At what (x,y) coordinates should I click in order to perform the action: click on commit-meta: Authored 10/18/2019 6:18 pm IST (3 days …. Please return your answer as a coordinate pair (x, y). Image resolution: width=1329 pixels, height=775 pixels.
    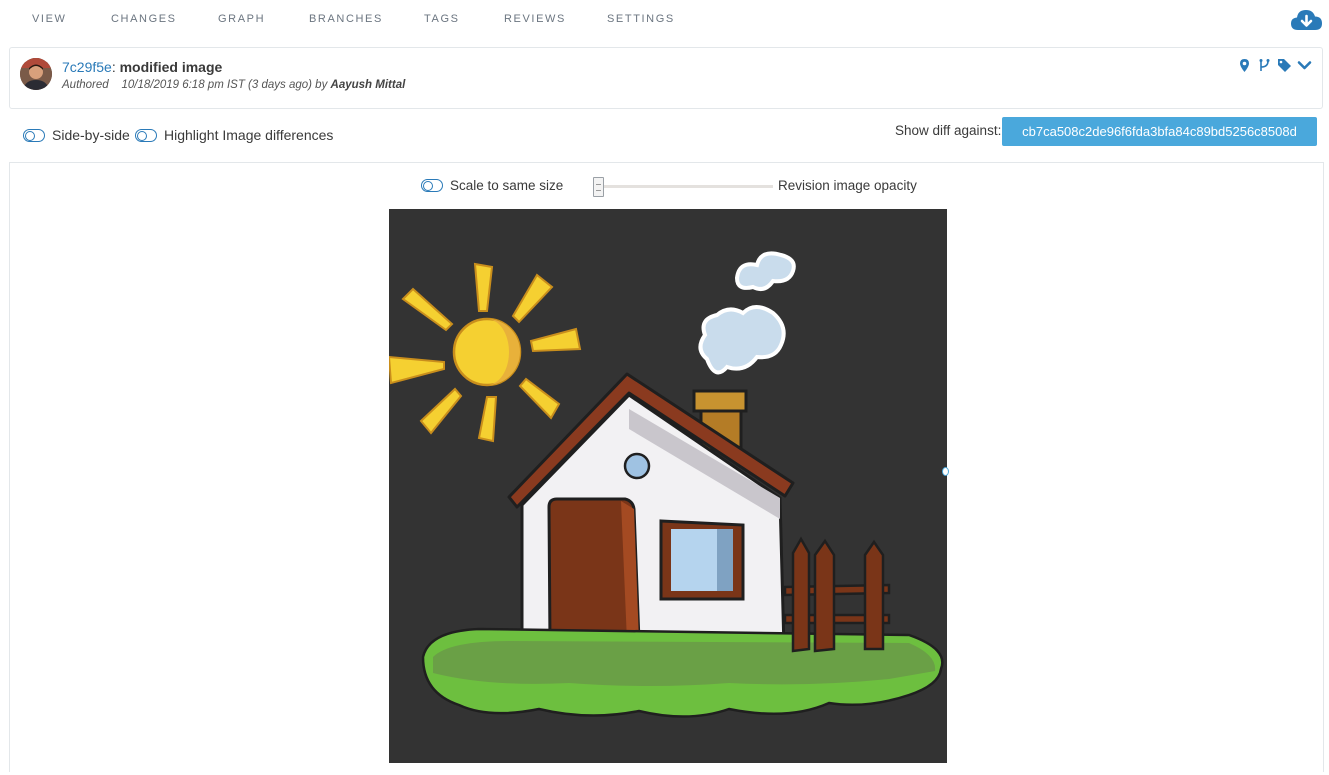
    Looking at the image, I should click on (233, 85).